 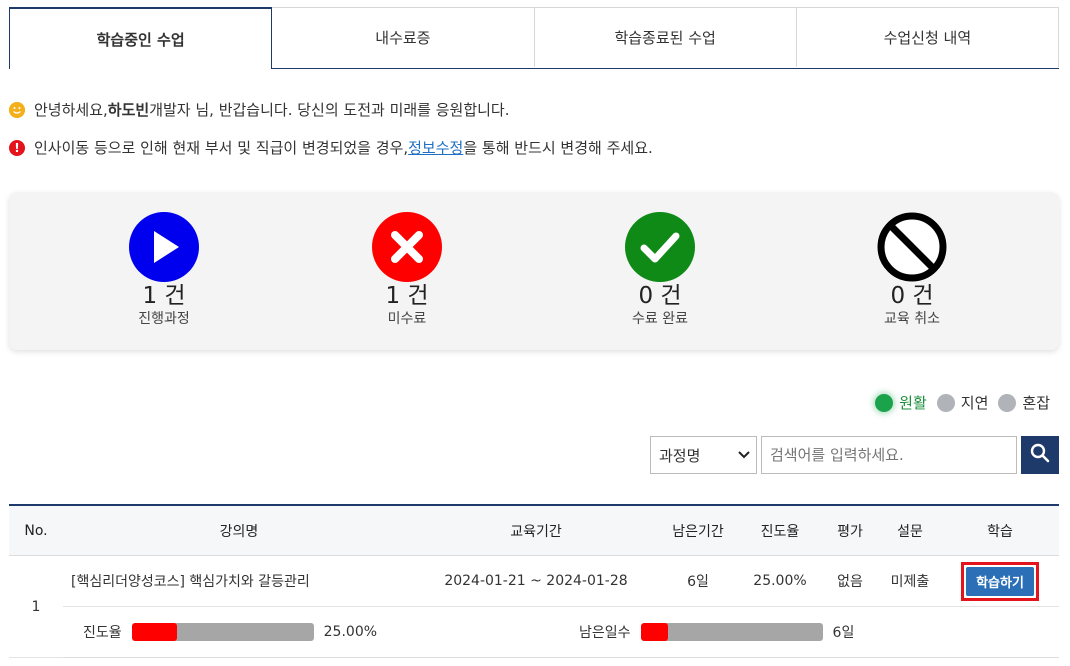 I want to click on remaining-bar, so click(x=731, y=632).